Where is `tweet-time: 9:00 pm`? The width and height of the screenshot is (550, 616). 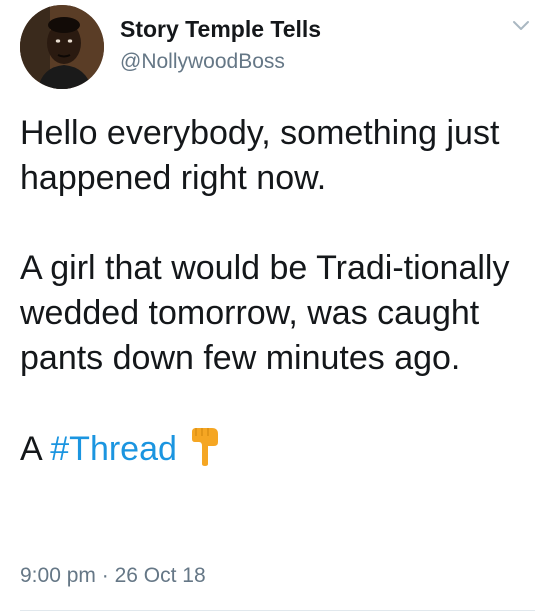
tweet-time: 9:00 pm is located at coordinates (58, 575).